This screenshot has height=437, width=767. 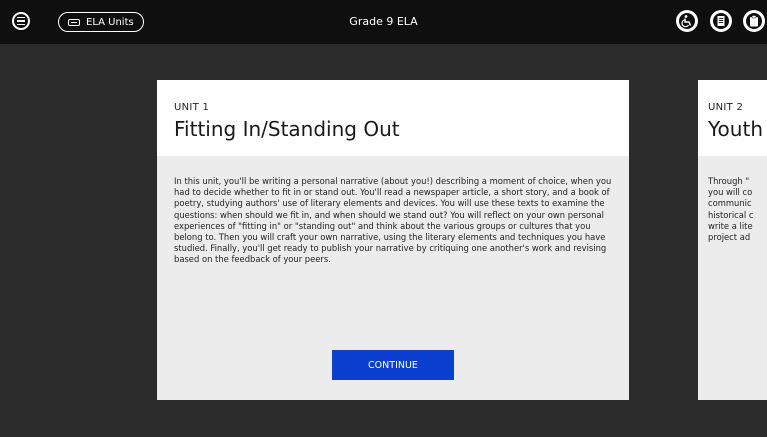 I want to click on continue-button: CONTINUE, so click(x=393, y=365).